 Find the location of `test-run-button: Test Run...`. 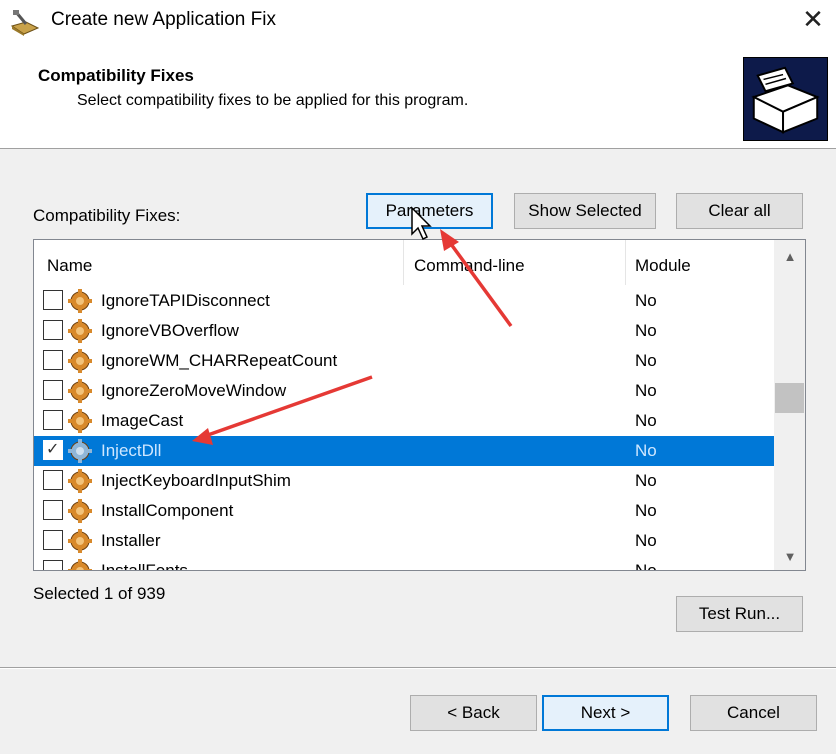

test-run-button: Test Run... is located at coordinates (739, 614).